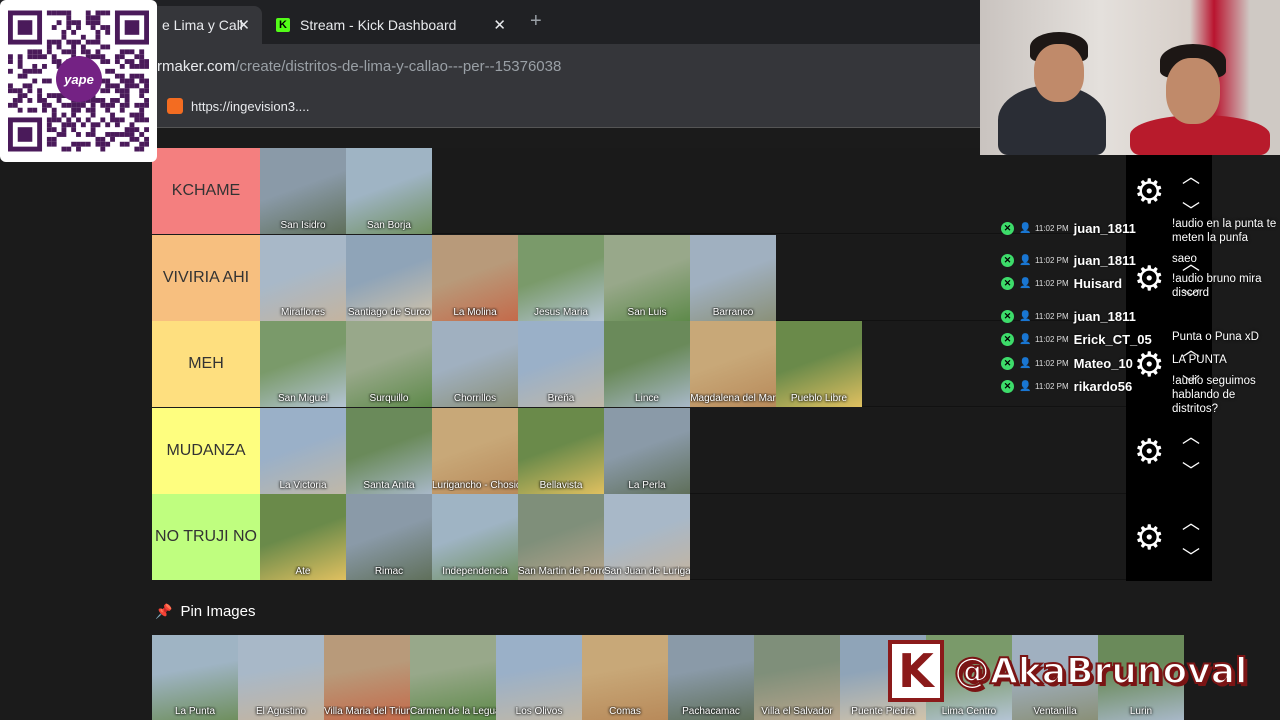 The width and height of the screenshot is (1280, 720). Describe the element at coordinates (1169, 544) in the screenshot. I see `tier-control-group: ⚙ ︿ ﹀` at that location.